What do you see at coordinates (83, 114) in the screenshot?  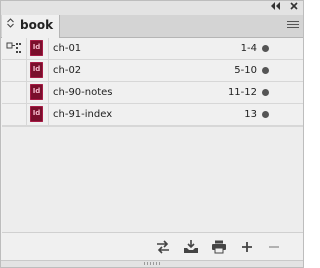 I see `document-name: ch-91-index` at bounding box center [83, 114].